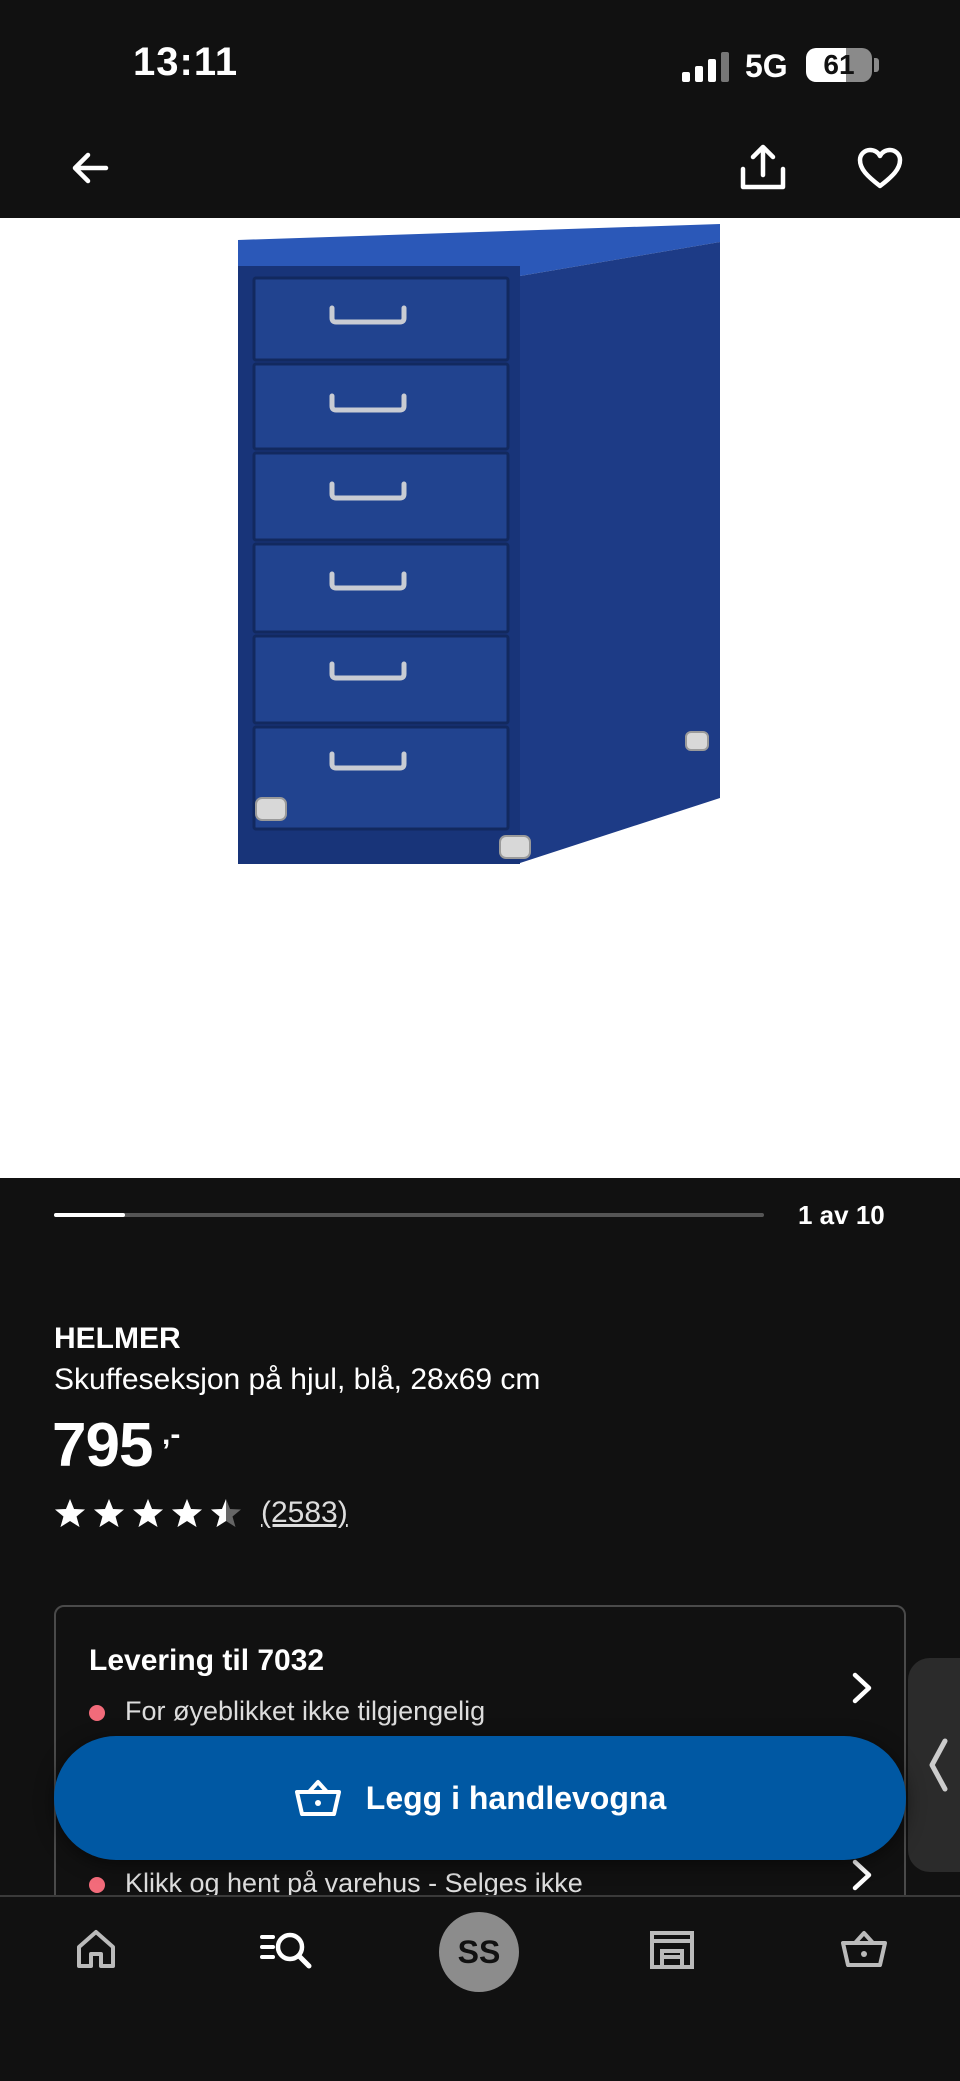 The image size is (960, 2081). Describe the element at coordinates (171, 1434) in the screenshot. I see `price-suffix: ,-` at that location.